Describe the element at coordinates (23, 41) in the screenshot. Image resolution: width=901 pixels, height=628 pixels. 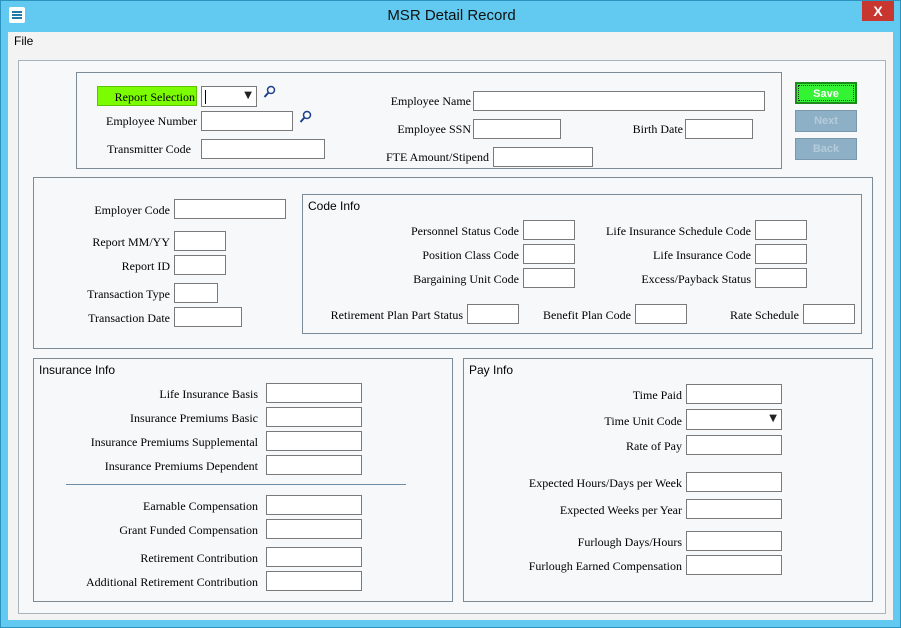
I see `menu-item-file: File` at that location.